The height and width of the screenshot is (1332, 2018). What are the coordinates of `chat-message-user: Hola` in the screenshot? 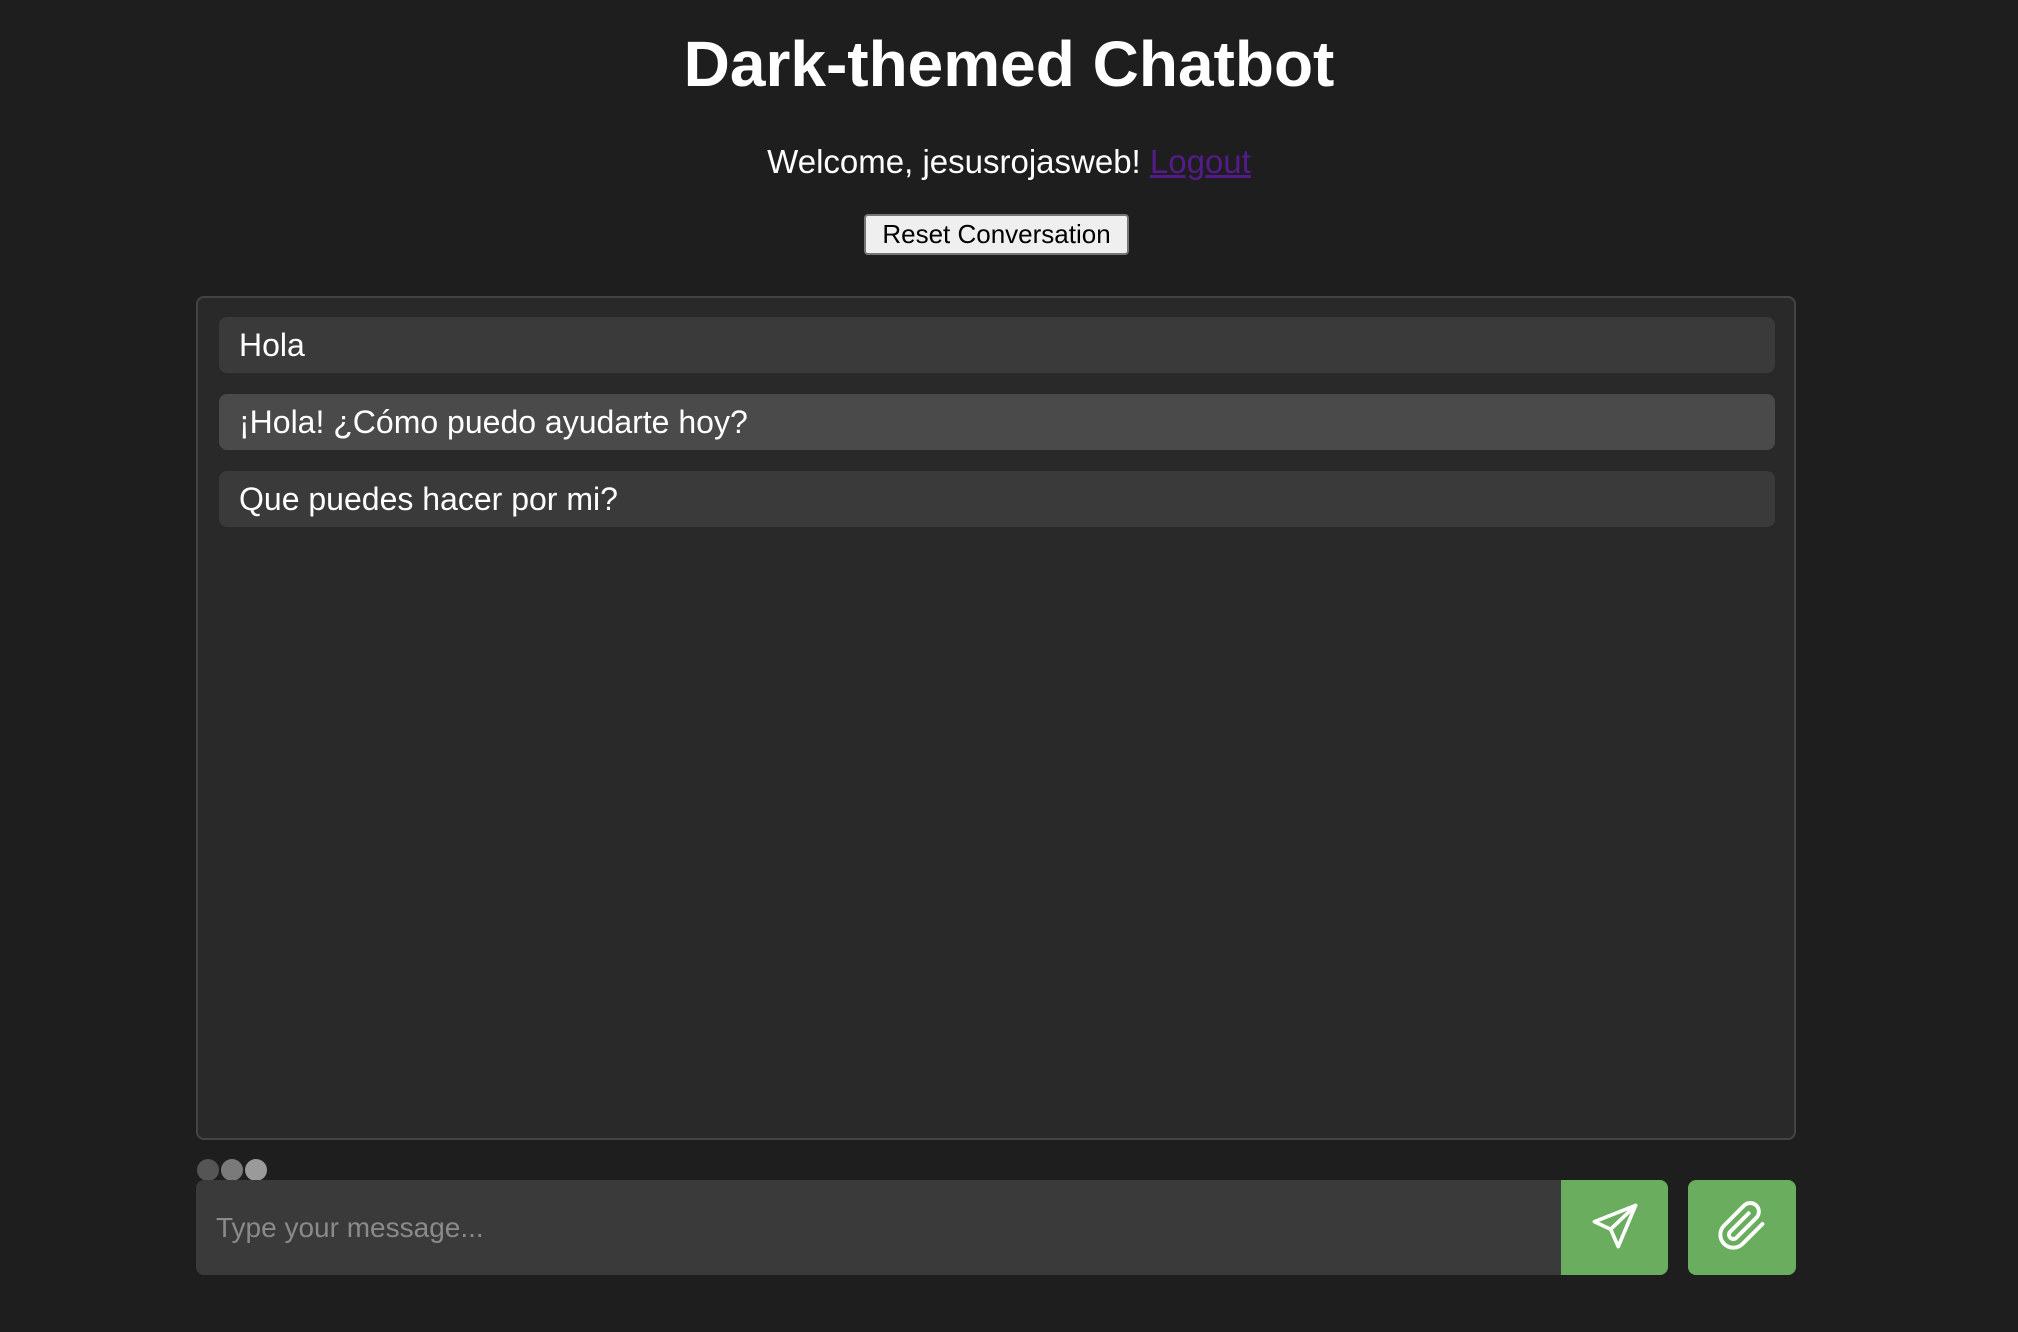 It's located at (997, 345).